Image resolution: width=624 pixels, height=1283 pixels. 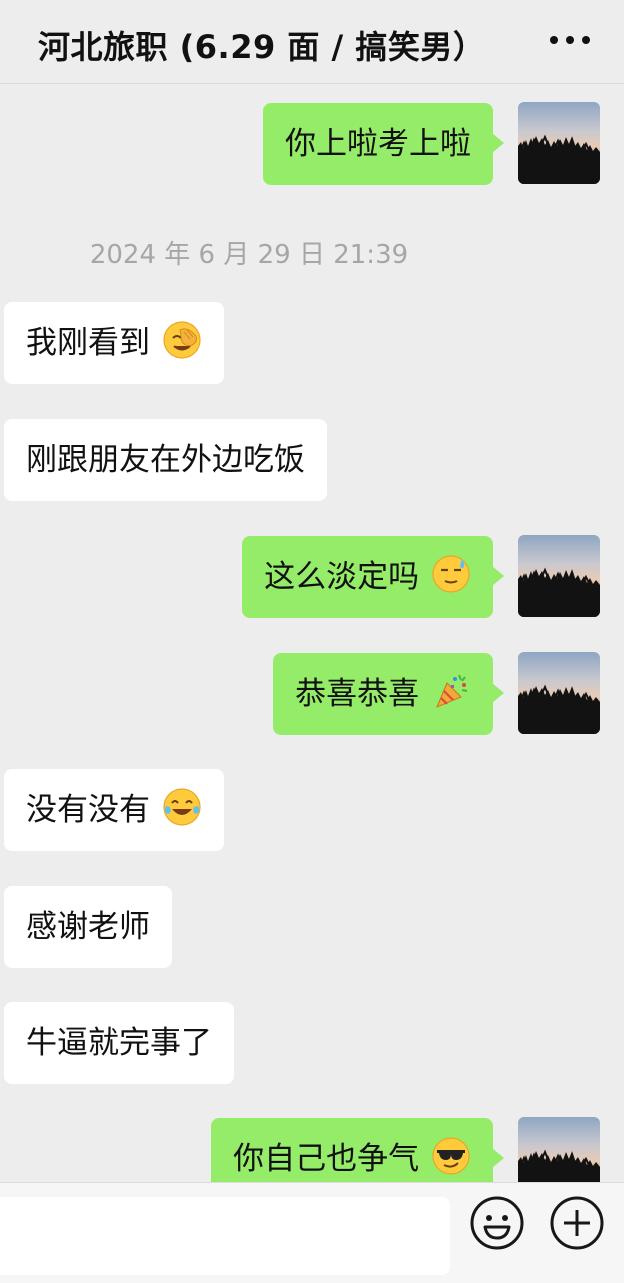 I want to click on message-bubble-outgoing: 你上啦考上啦, so click(x=383, y=144).